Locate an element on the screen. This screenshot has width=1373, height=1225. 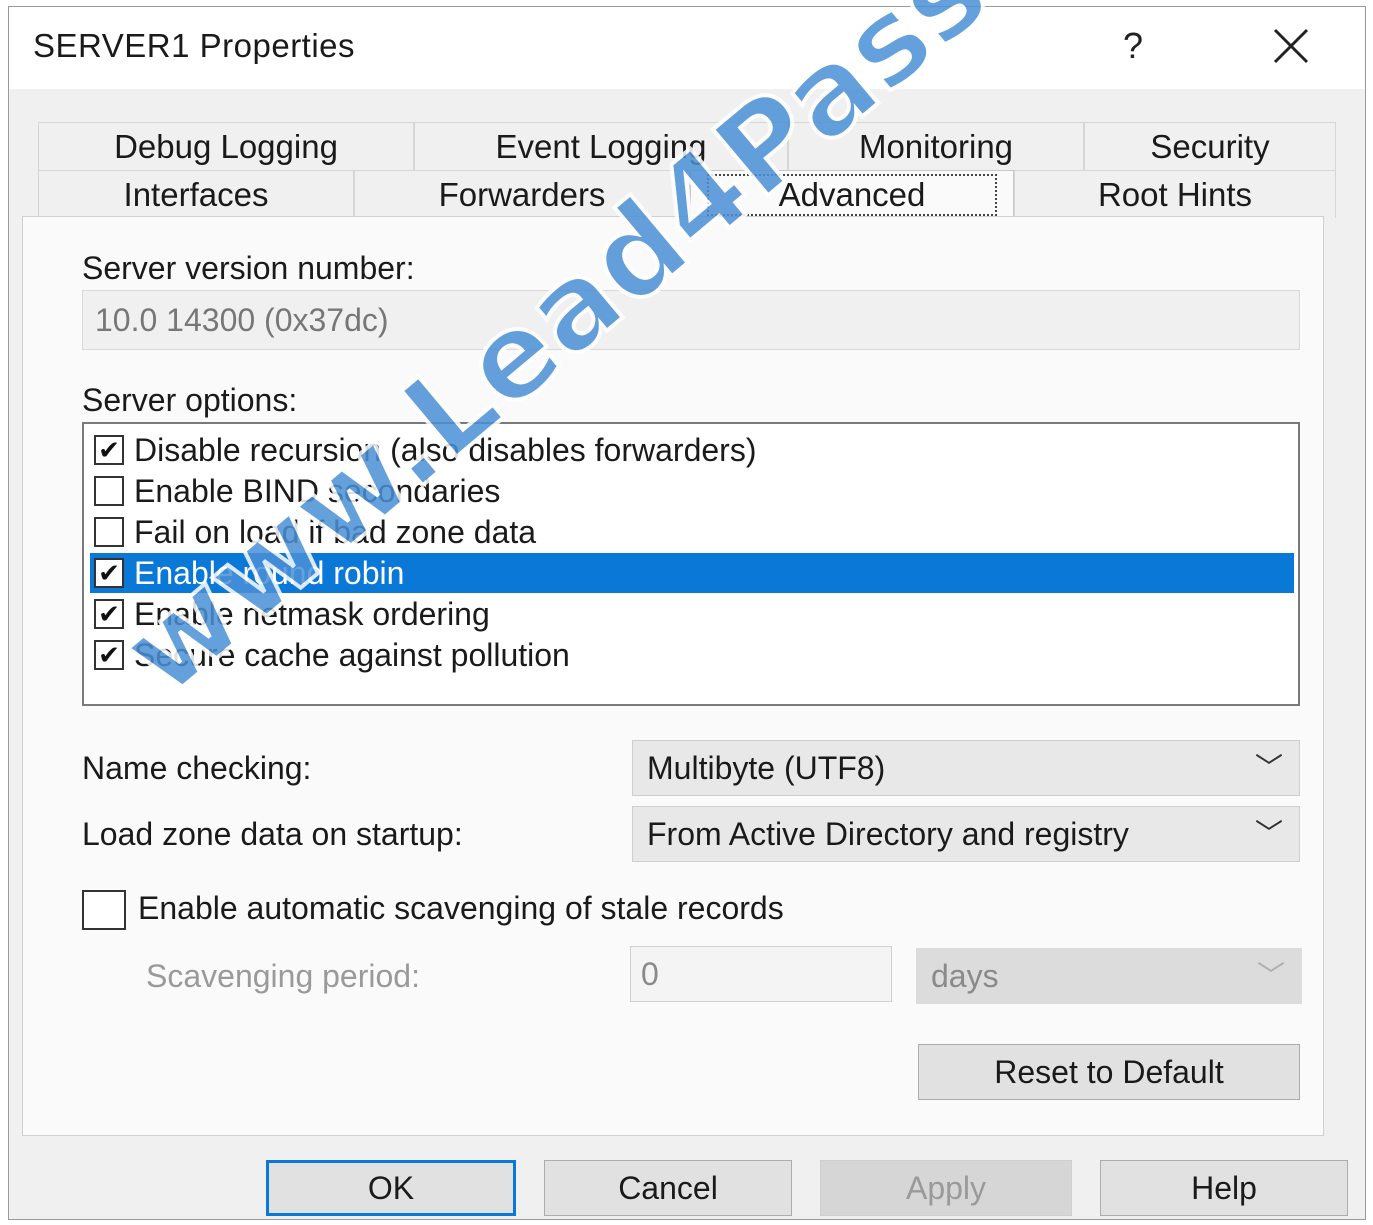
tab-monitoring: Monitoring is located at coordinates (936, 146).